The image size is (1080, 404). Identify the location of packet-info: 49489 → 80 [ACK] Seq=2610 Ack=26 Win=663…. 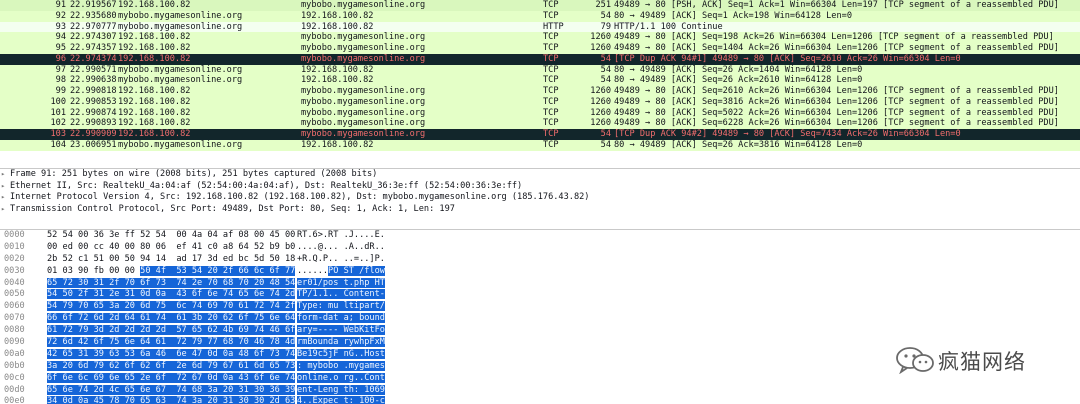
(836, 91).